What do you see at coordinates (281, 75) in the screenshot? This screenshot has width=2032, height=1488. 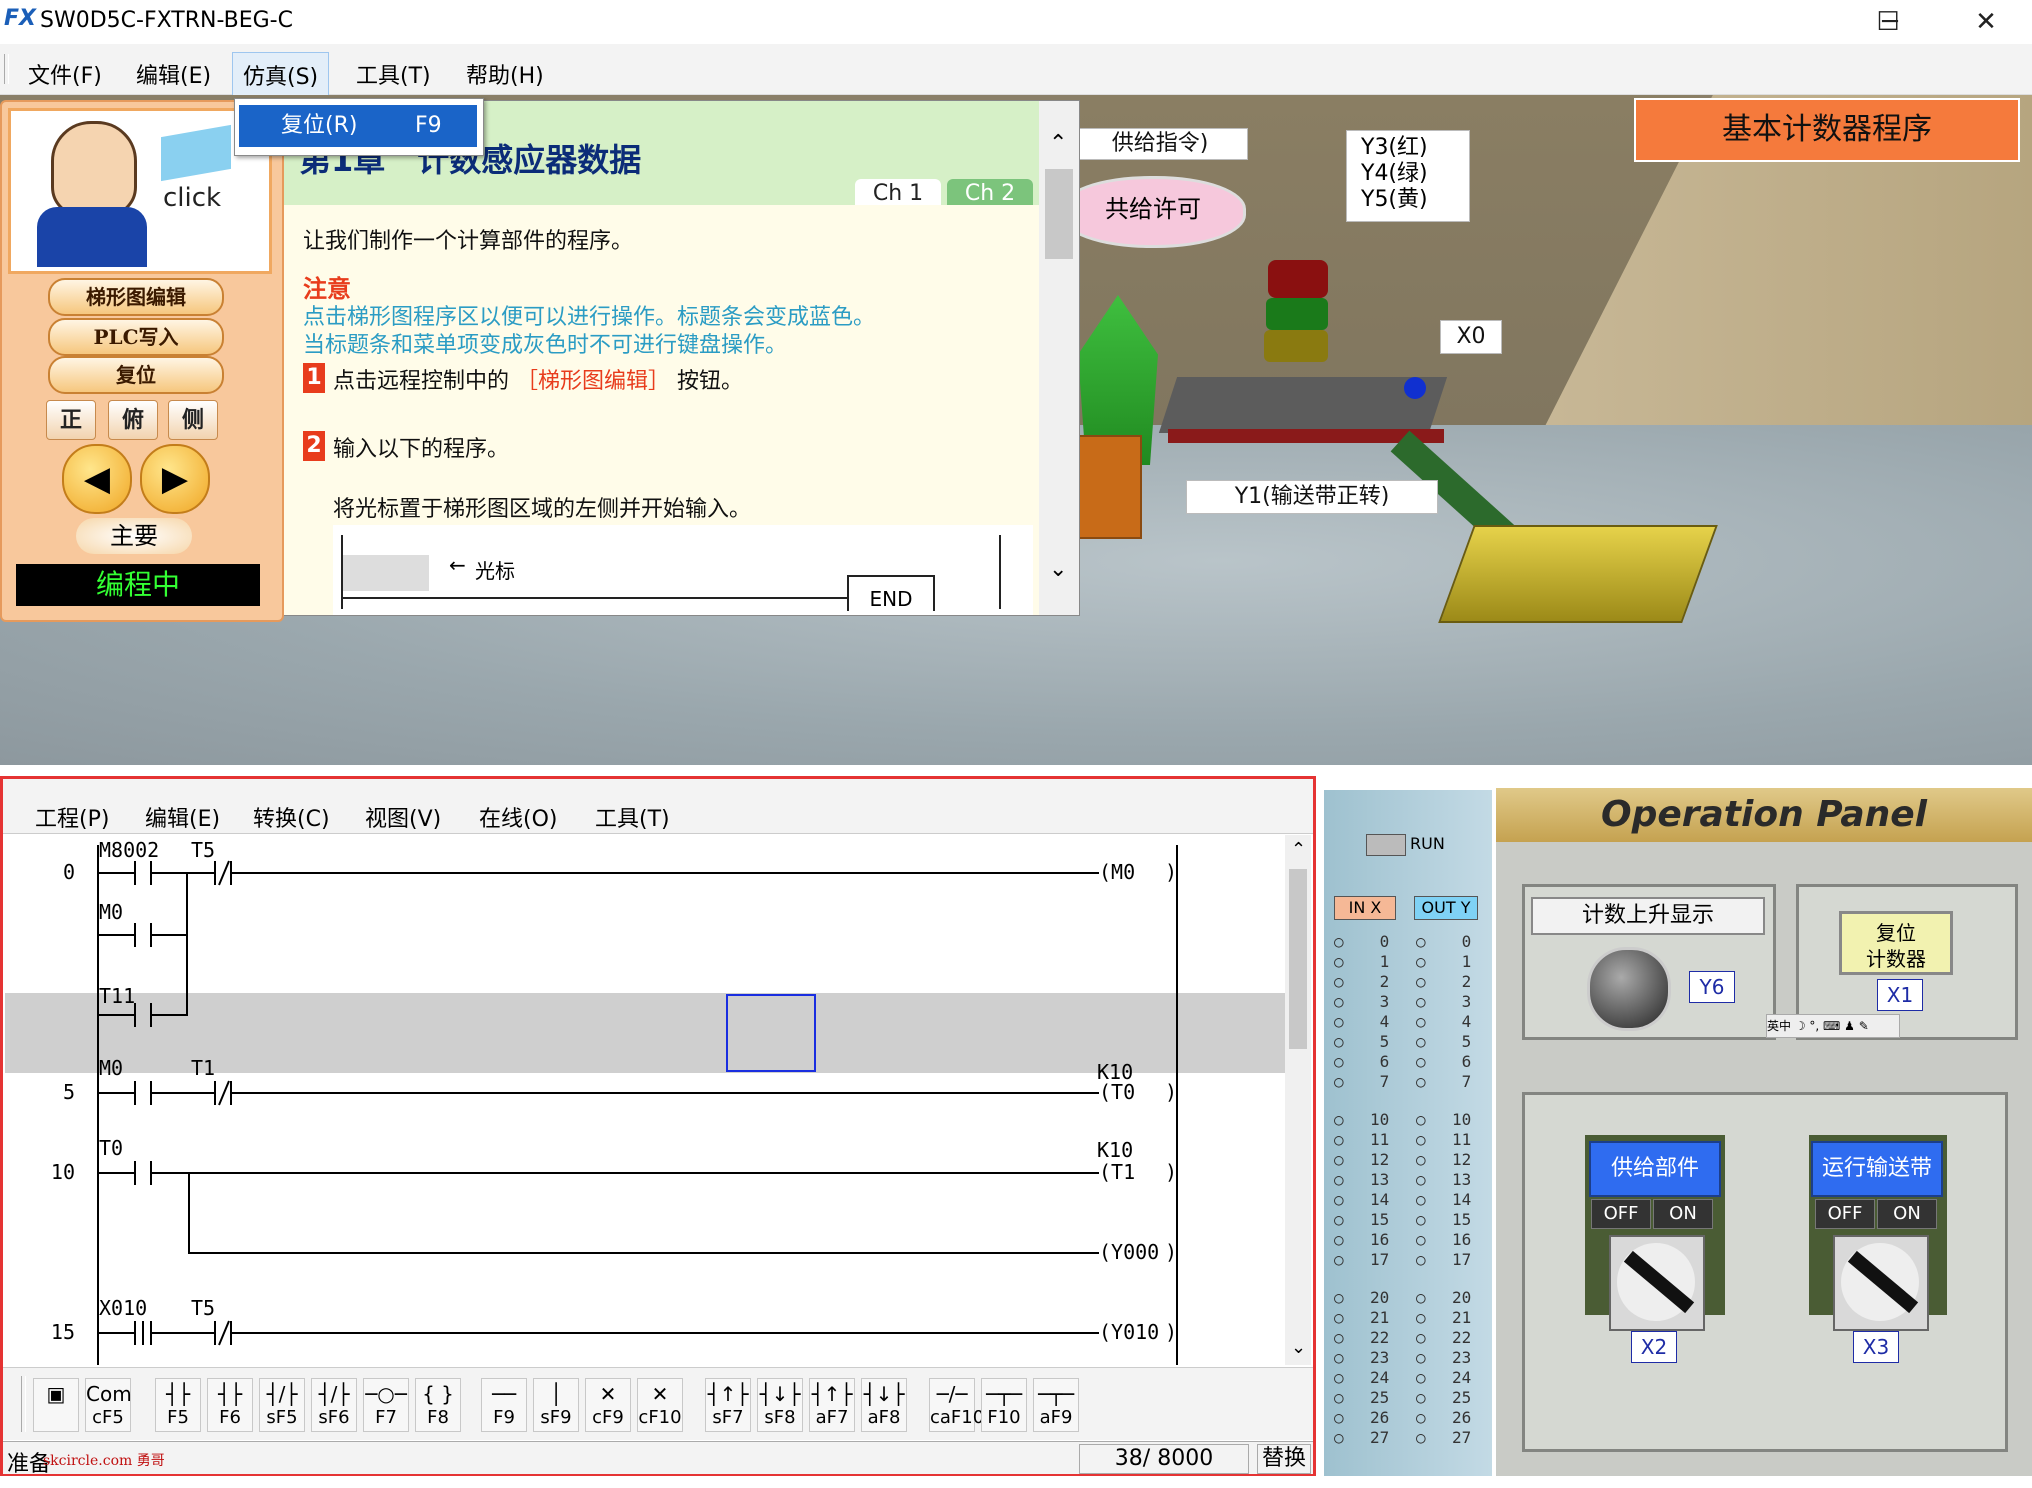 I see `menu-simulation: 仿真(S)` at bounding box center [281, 75].